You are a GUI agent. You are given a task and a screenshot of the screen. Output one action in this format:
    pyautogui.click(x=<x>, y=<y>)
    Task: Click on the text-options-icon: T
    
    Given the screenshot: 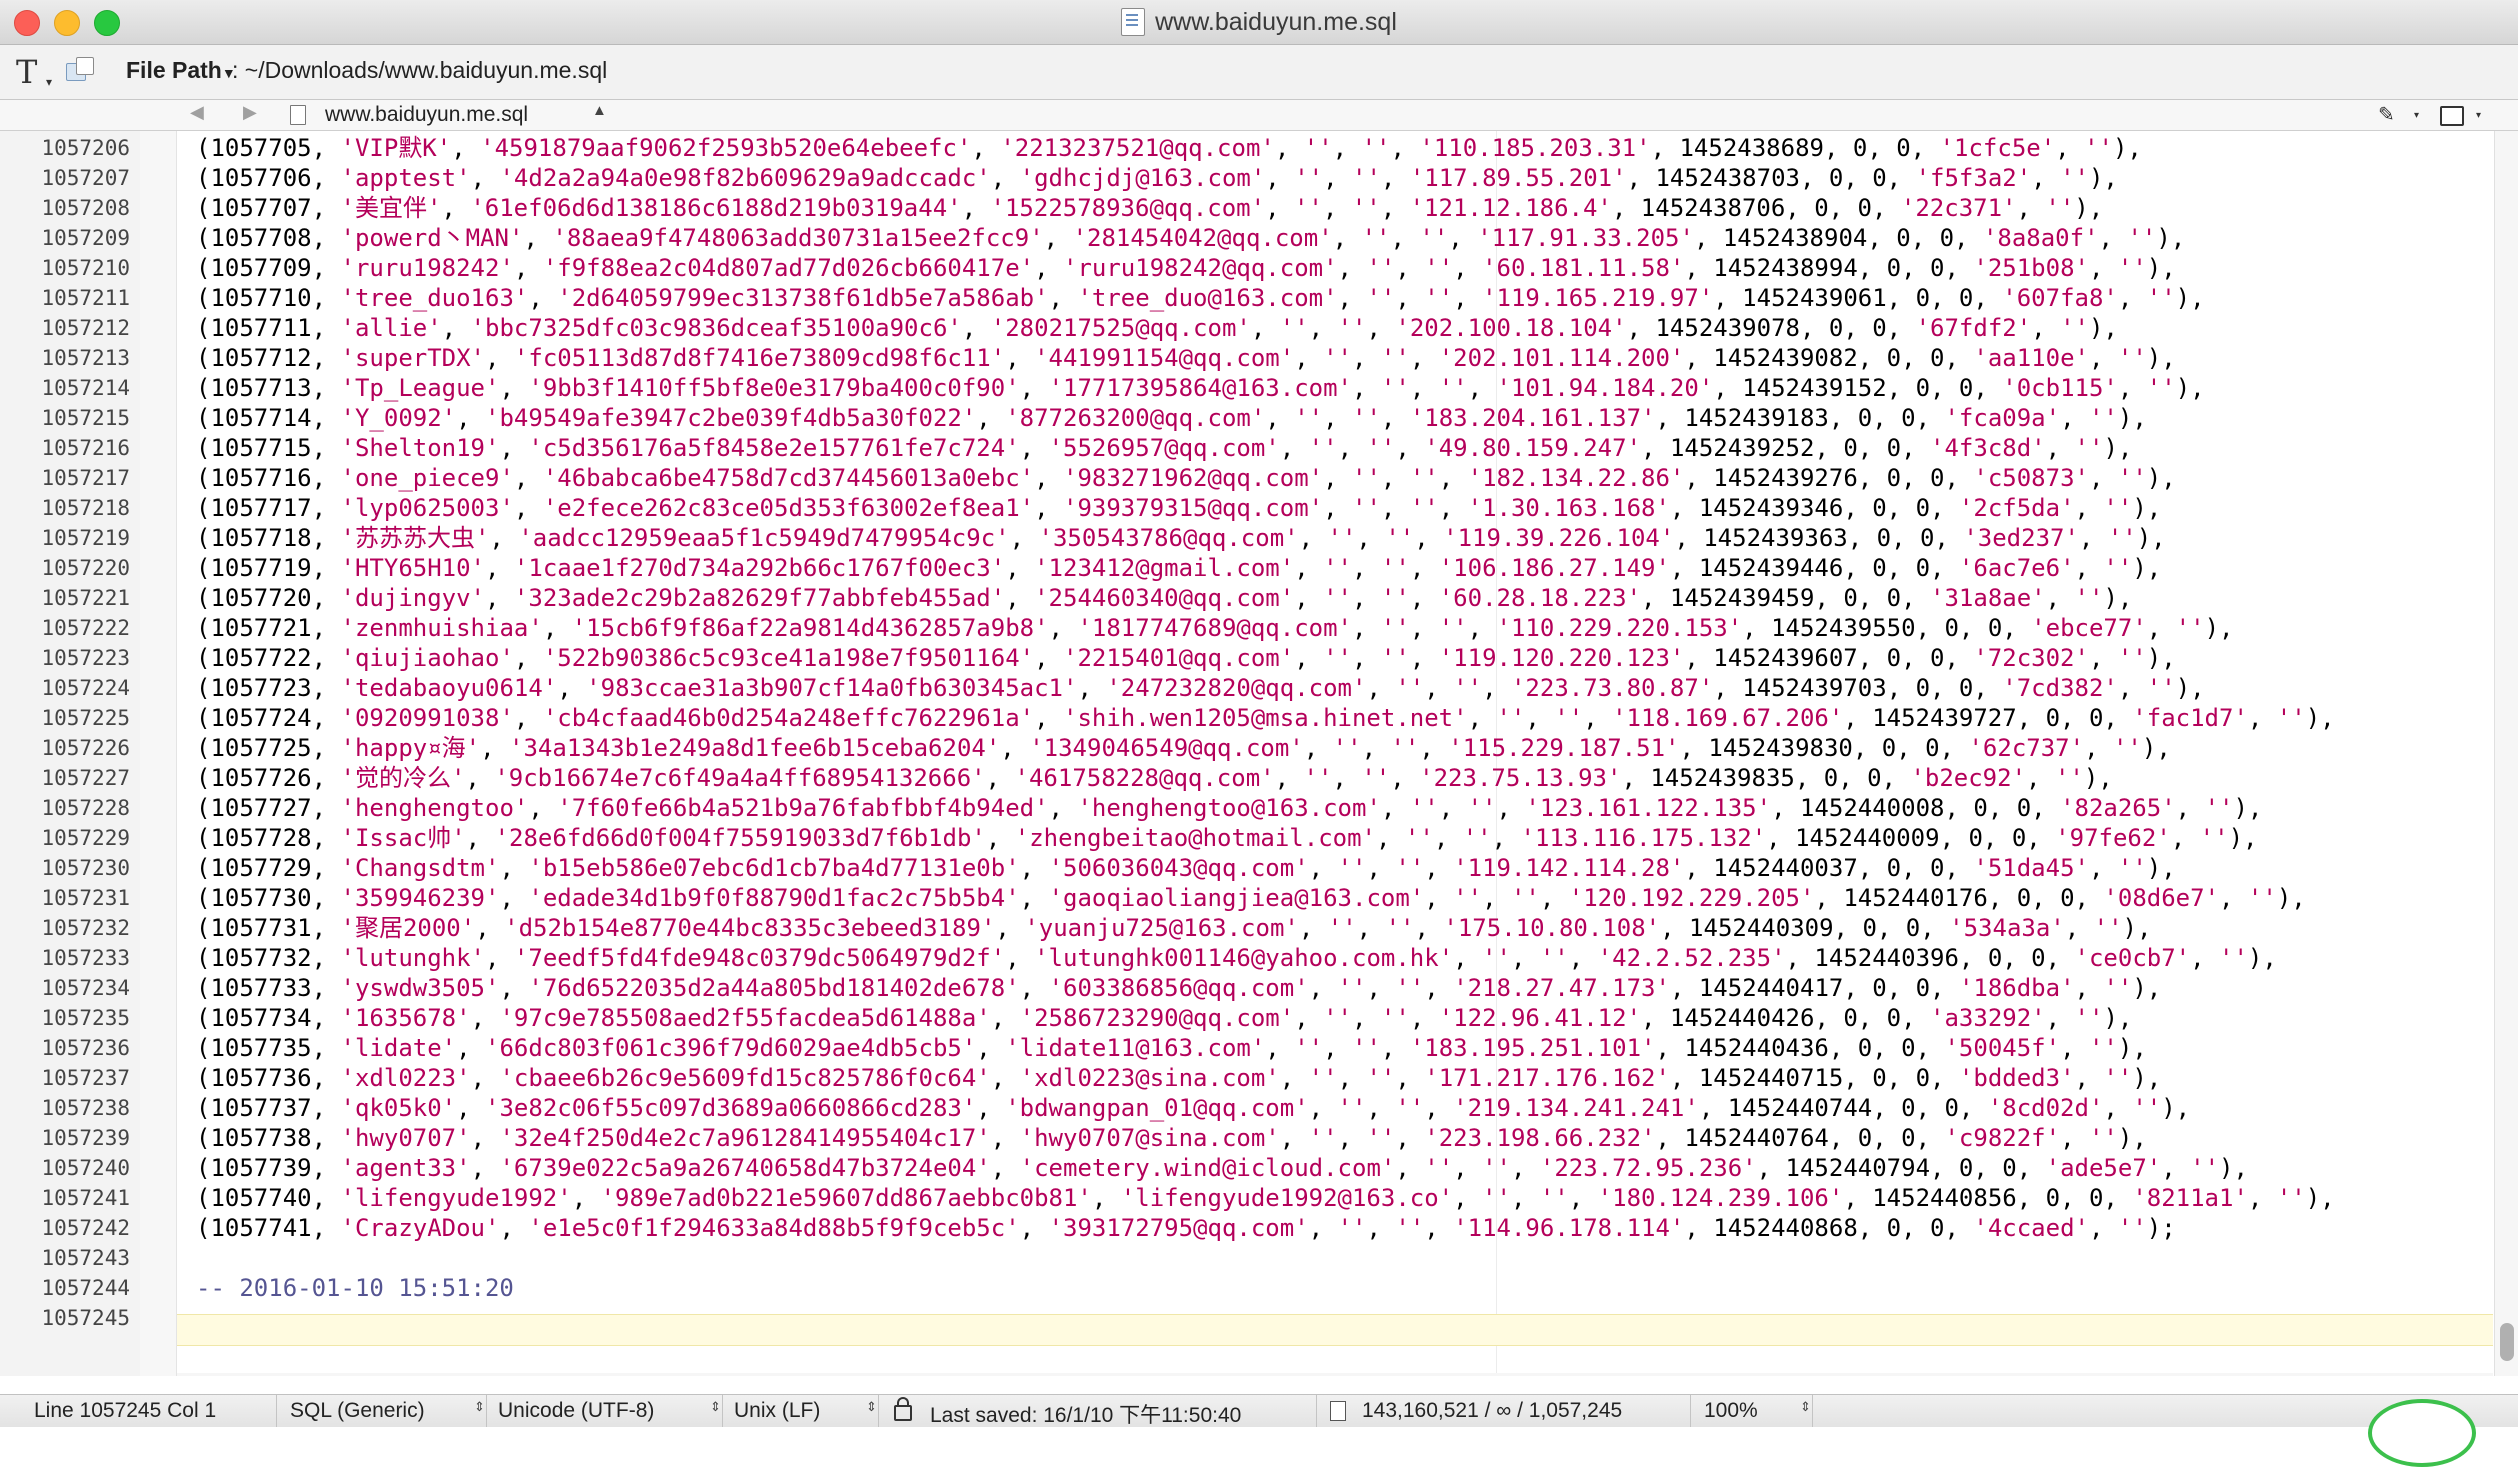 What is the action you would take?
    pyautogui.click(x=26, y=72)
    